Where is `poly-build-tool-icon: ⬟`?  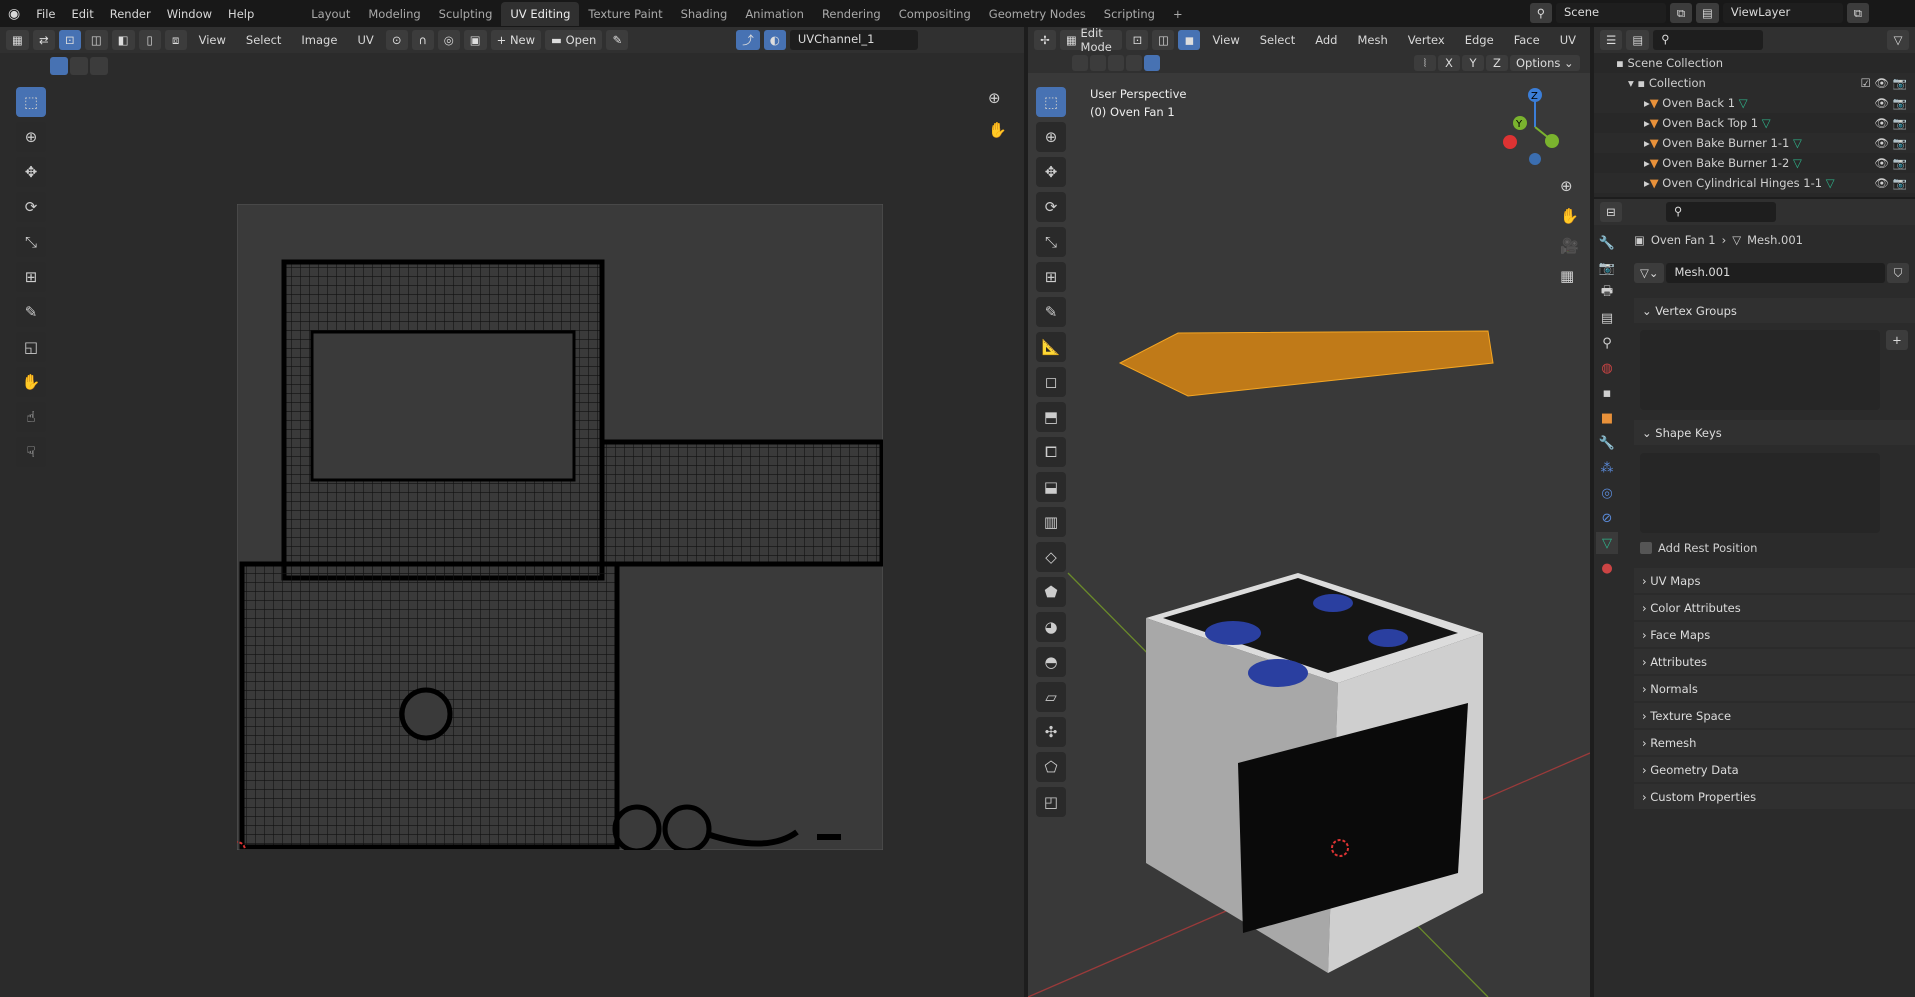
poly-build-tool-icon: ⬟ is located at coordinates (1051, 592).